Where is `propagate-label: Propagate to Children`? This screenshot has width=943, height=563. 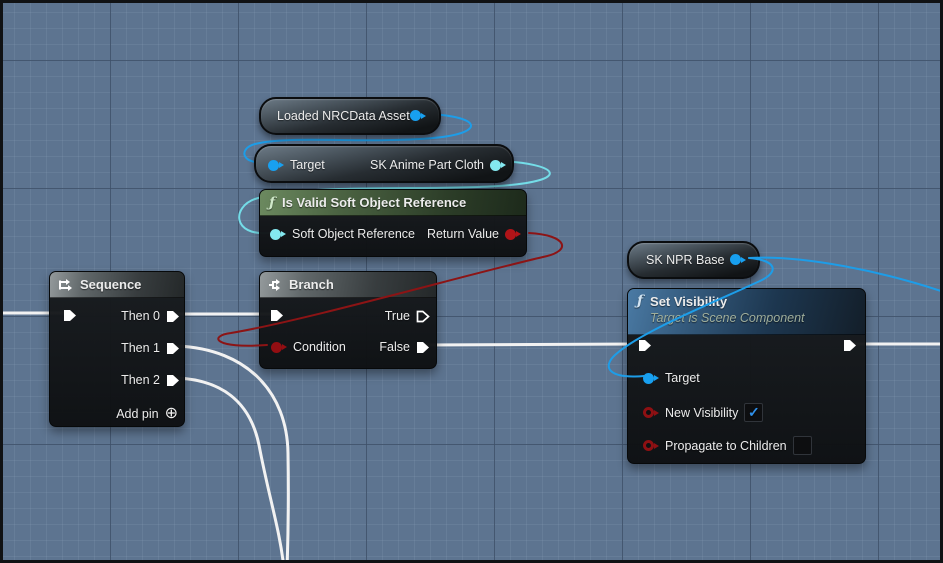 propagate-label: Propagate to Children is located at coordinates (726, 445).